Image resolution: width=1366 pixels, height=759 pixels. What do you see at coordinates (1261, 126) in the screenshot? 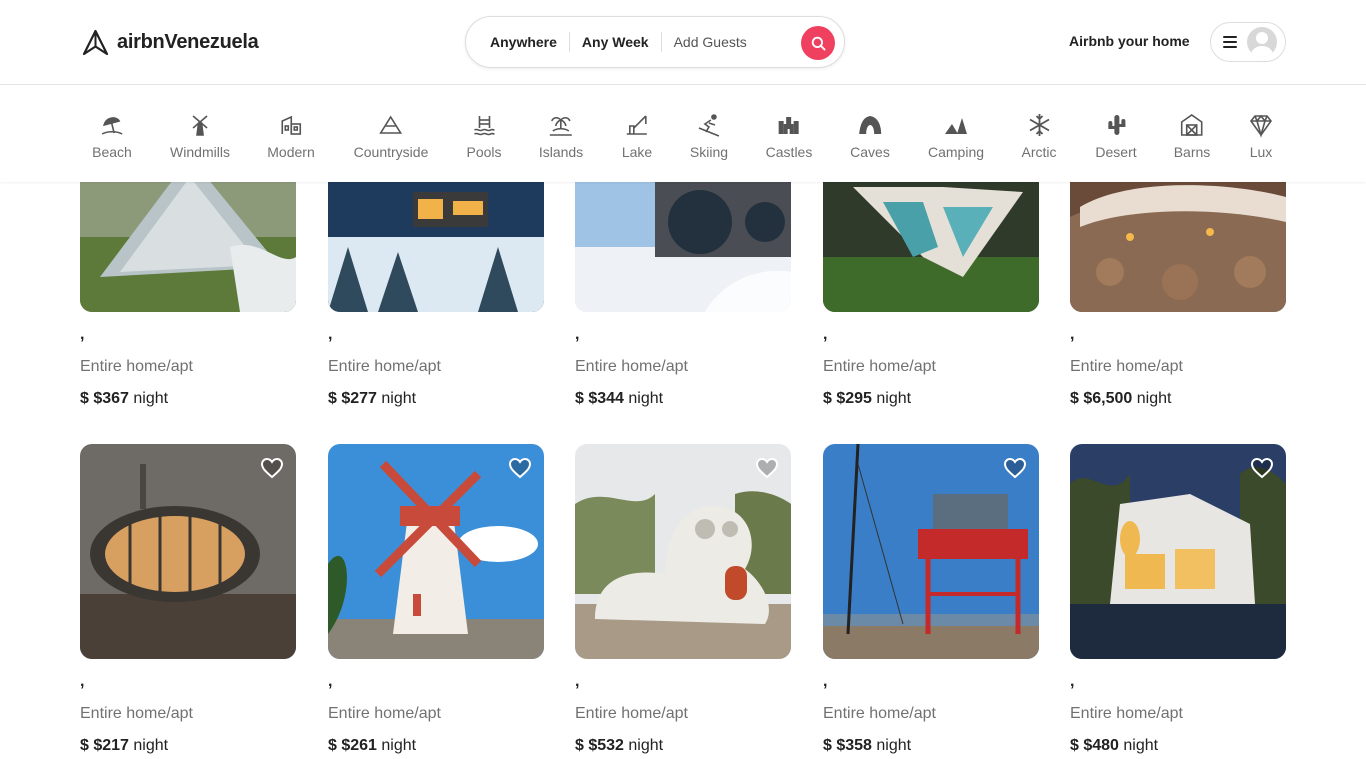
I see `diamond-icon` at bounding box center [1261, 126].